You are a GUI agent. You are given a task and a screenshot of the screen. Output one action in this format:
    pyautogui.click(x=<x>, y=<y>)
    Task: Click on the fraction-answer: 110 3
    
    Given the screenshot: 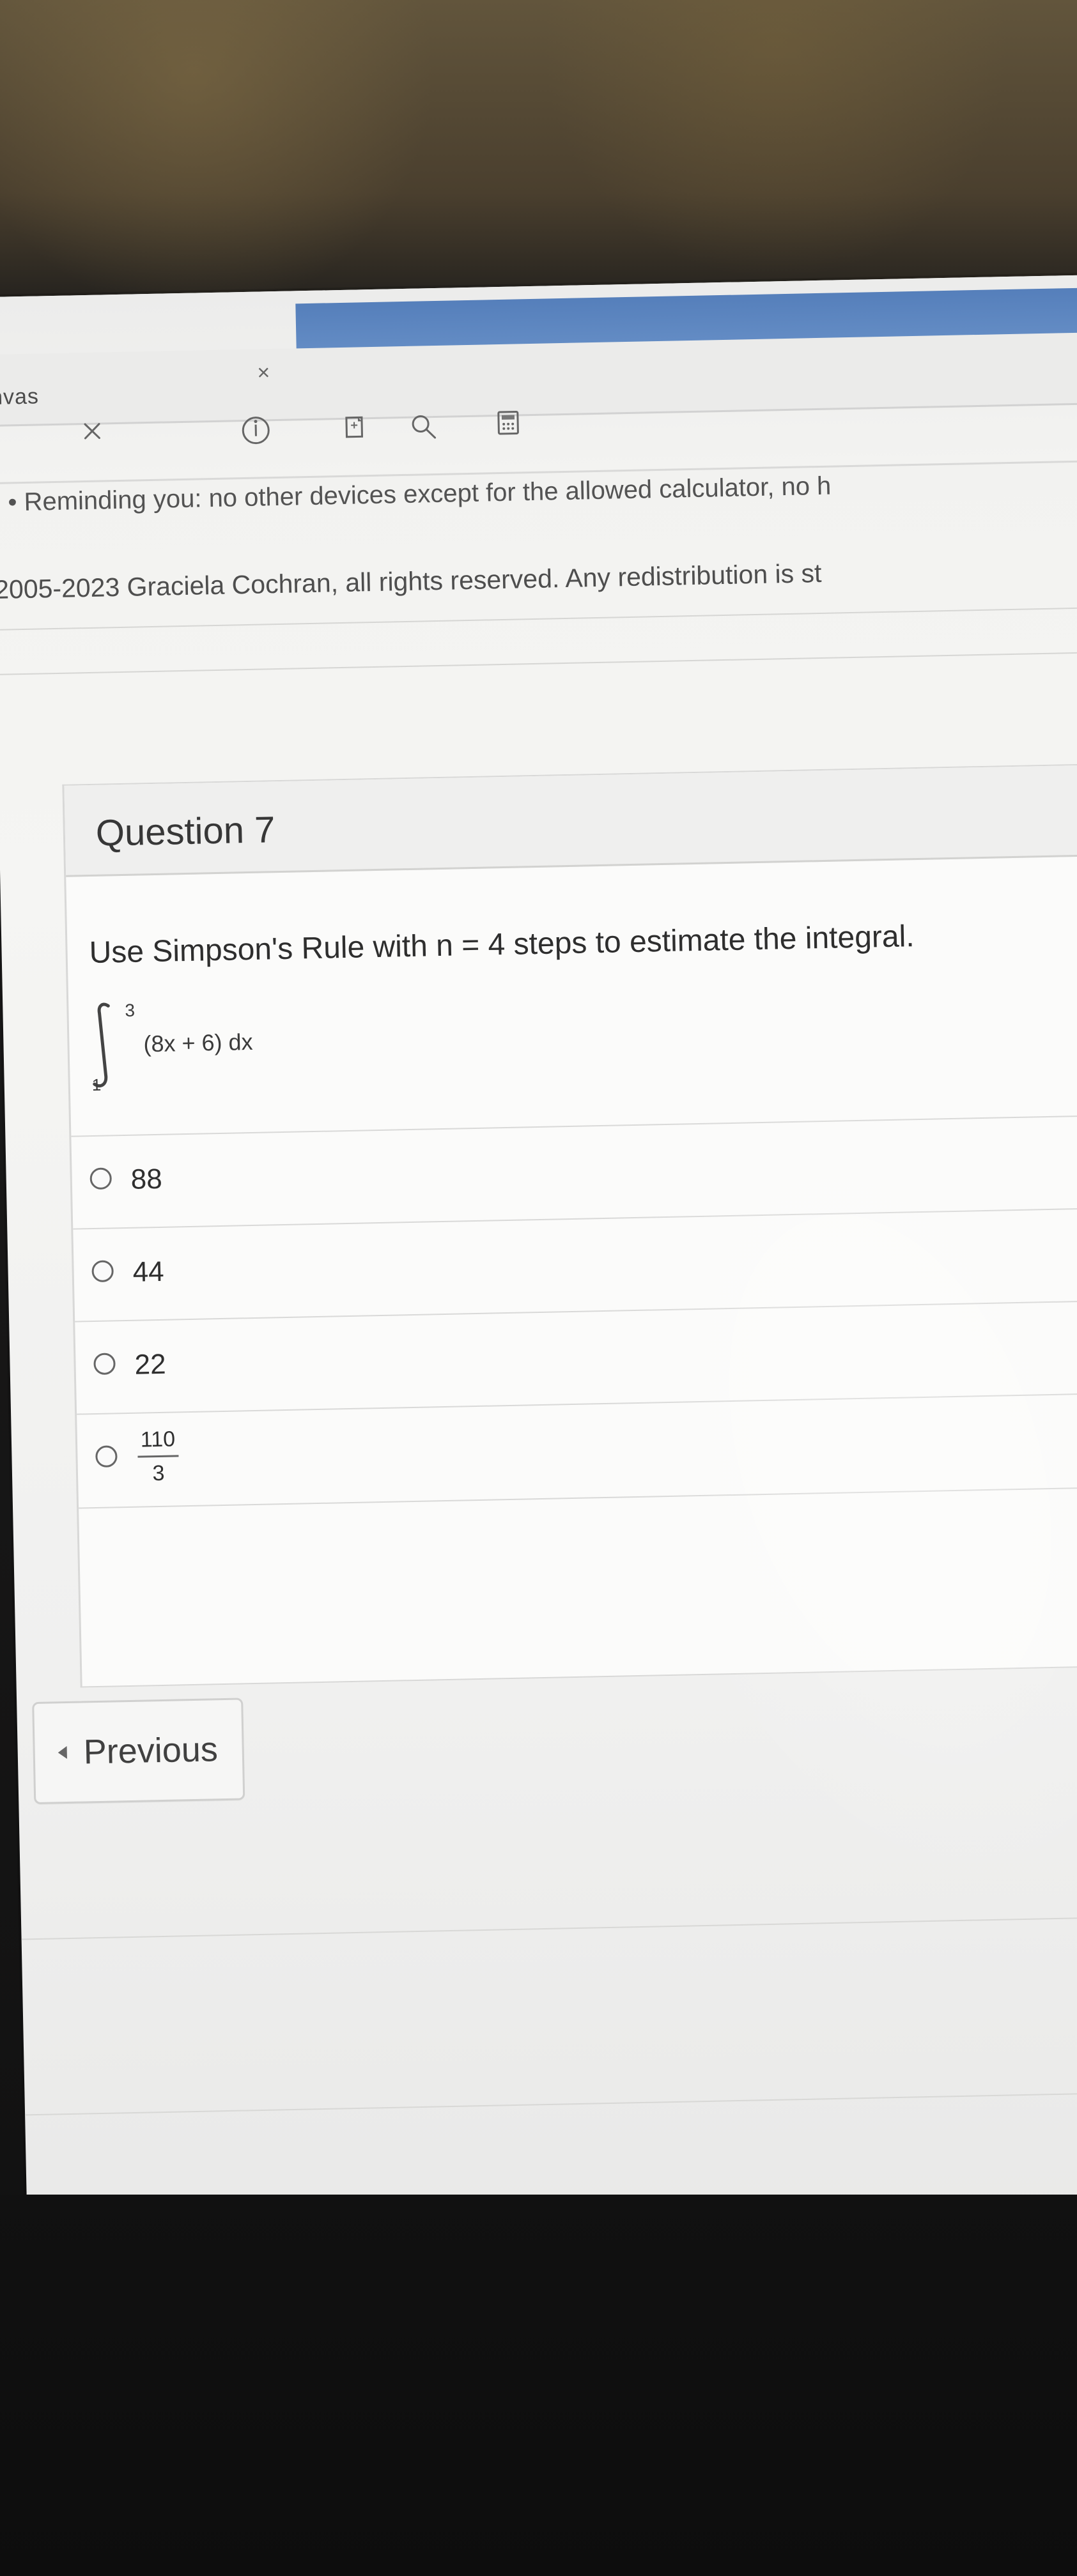 What is the action you would take?
    pyautogui.click(x=158, y=1456)
    